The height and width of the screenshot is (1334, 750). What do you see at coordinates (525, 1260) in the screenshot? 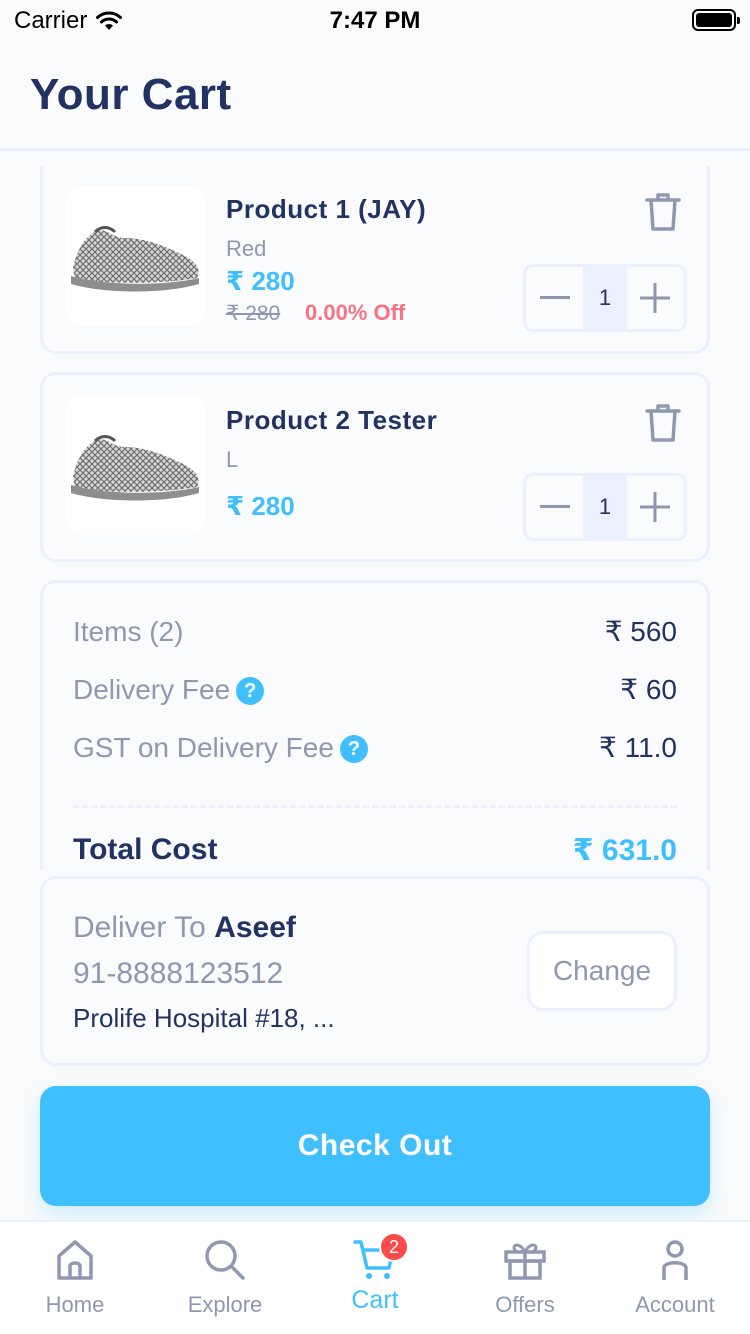
I see `gift-icon` at bounding box center [525, 1260].